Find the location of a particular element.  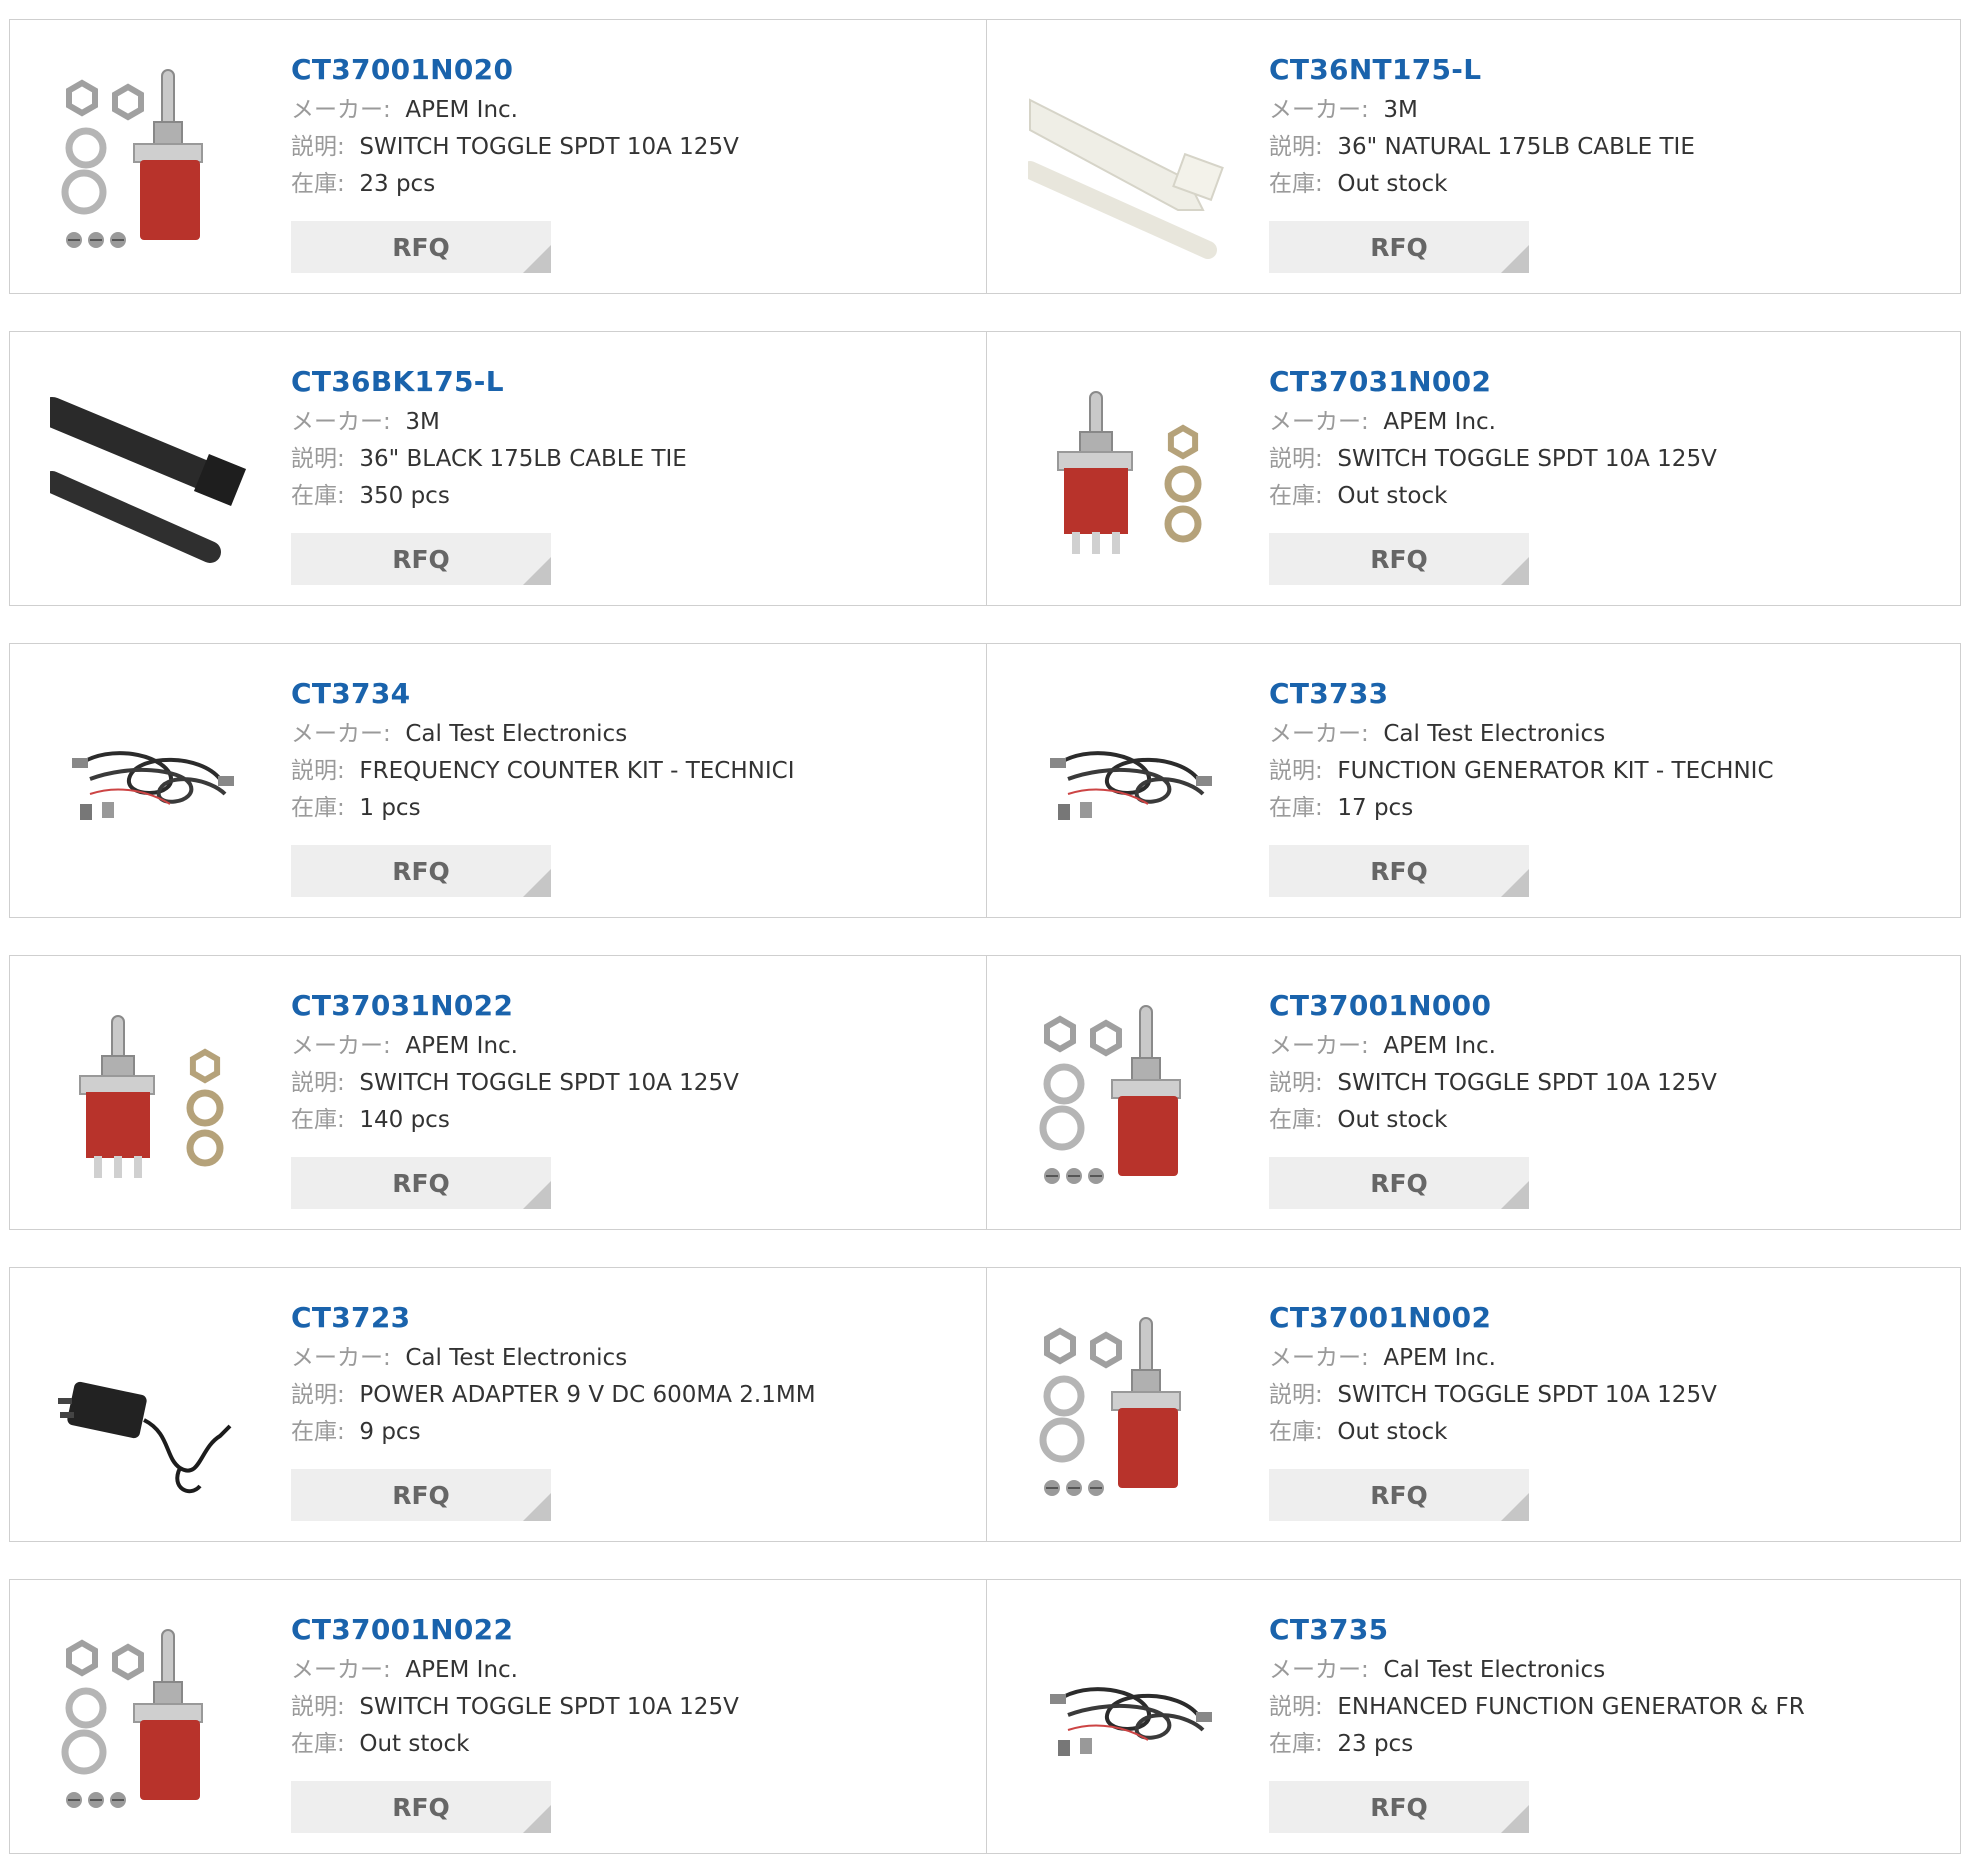

part-number-link: CT37001N000 is located at coordinates (1493, 1006).